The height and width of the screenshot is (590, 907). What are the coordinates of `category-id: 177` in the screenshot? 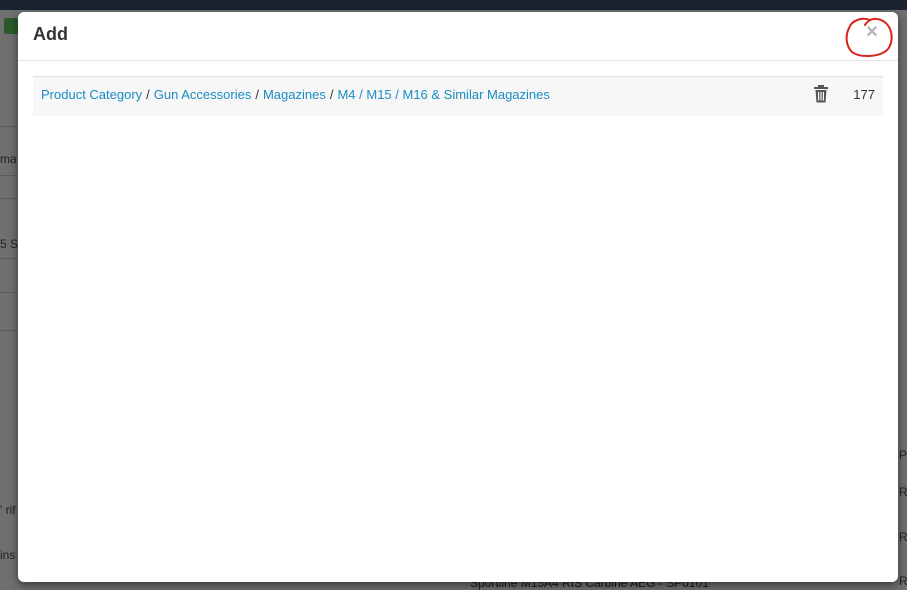 It's located at (864, 94).